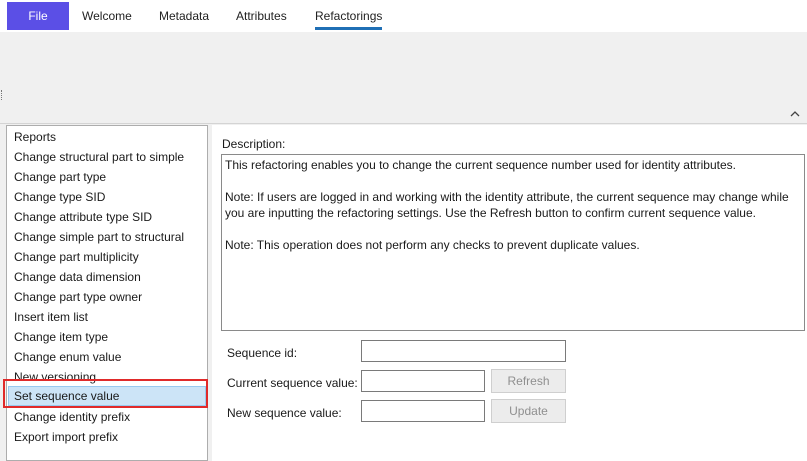  Describe the element at coordinates (107, 417) in the screenshot. I see `list-item: Change identity prefix` at that location.